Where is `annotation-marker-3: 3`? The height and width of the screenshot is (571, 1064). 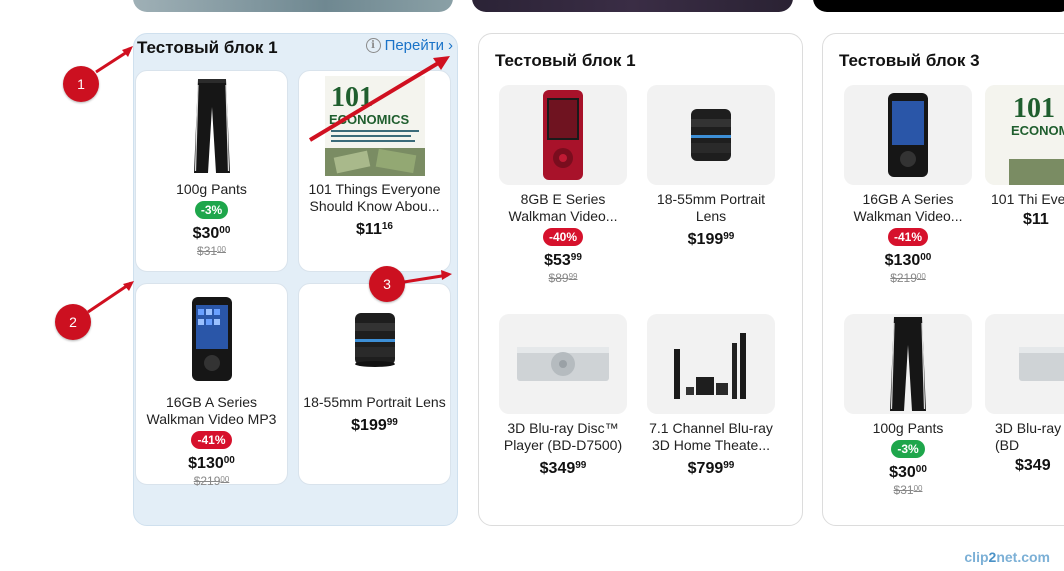
annotation-marker-3: 3 is located at coordinates (387, 284).